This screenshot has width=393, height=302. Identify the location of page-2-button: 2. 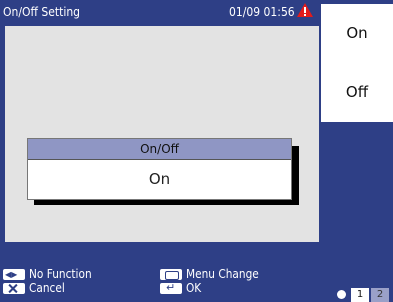
(380, 295).